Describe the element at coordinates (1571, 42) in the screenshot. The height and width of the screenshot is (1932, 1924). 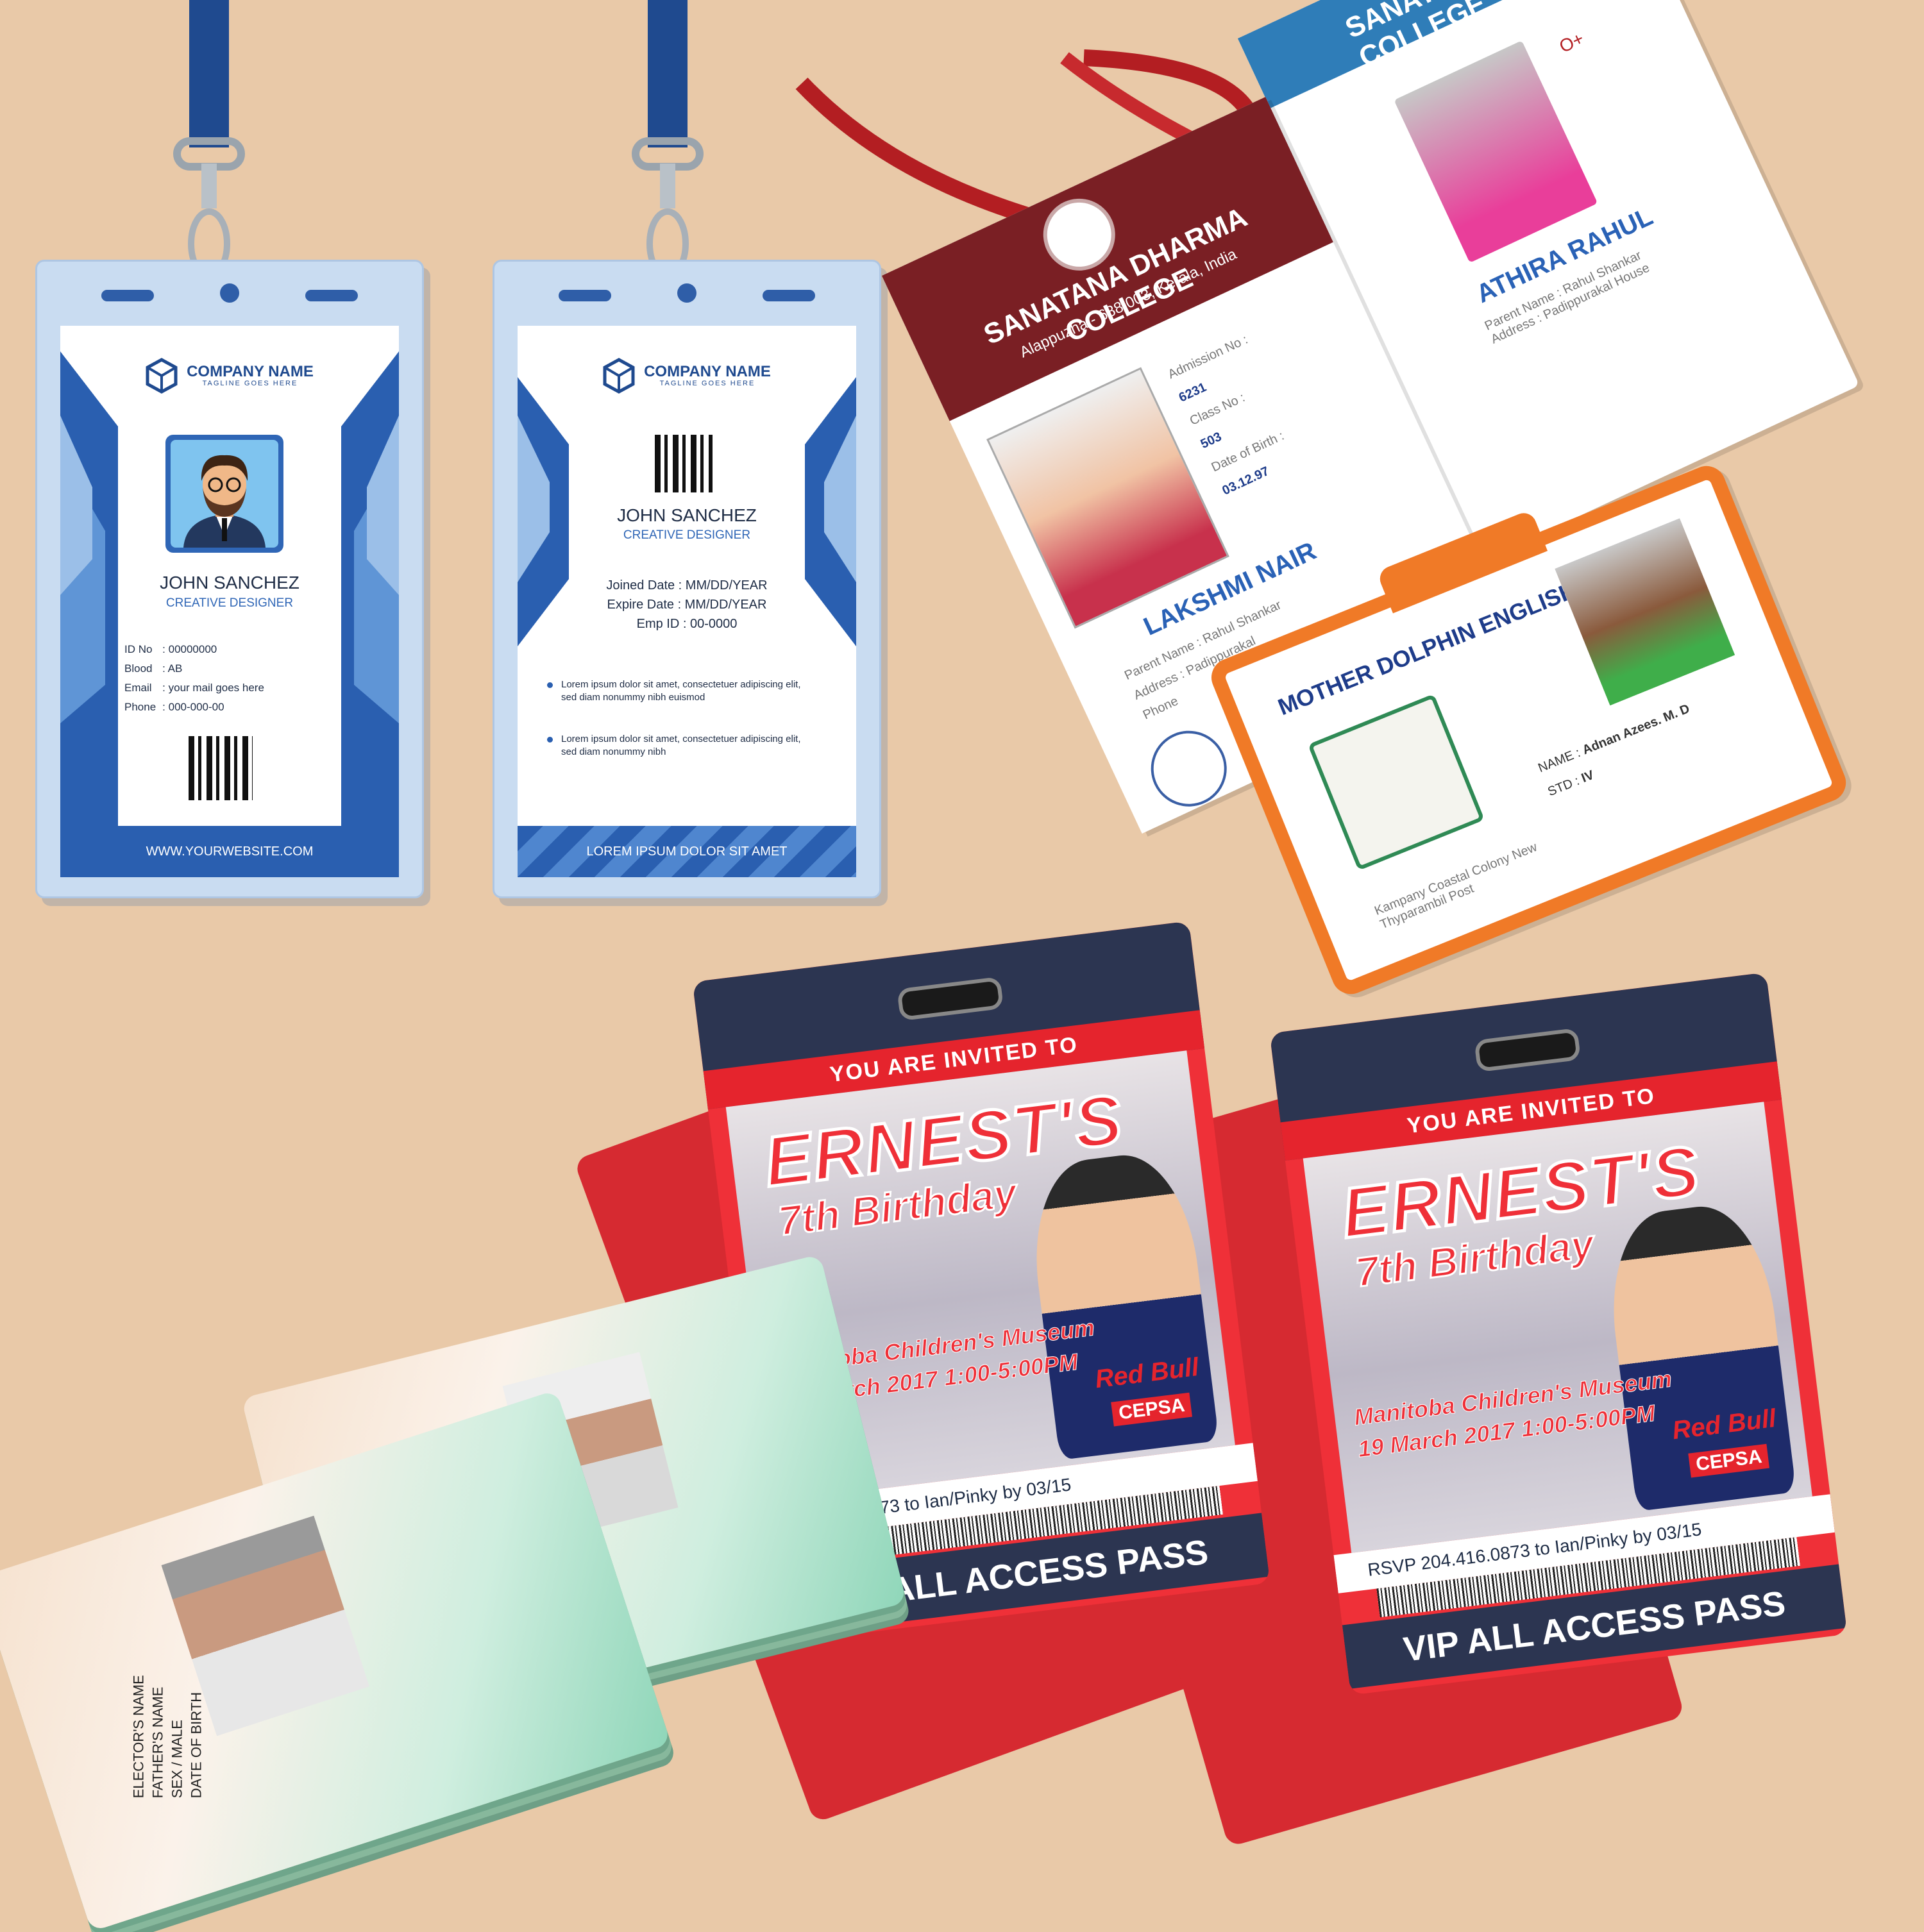
I see `blood-group: O+` at that location.